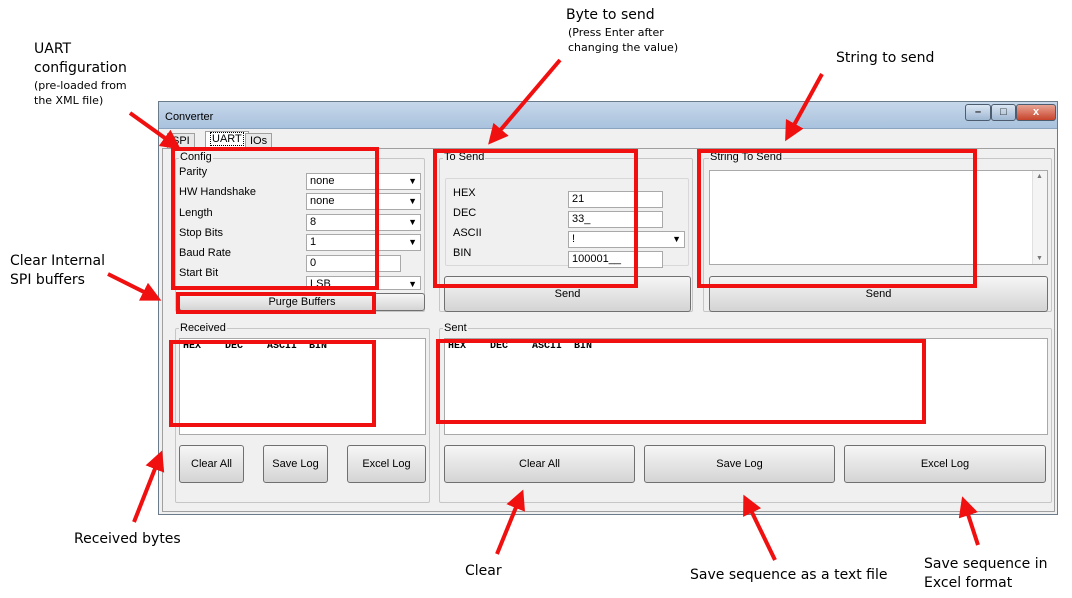 The width and height of the screenshot is (1072, 598). What do you see at coordinates (58, 261) in the screenshot?
I see `callout-clear-spi-line1: Clear Internal` at bounding box center [58, 261].